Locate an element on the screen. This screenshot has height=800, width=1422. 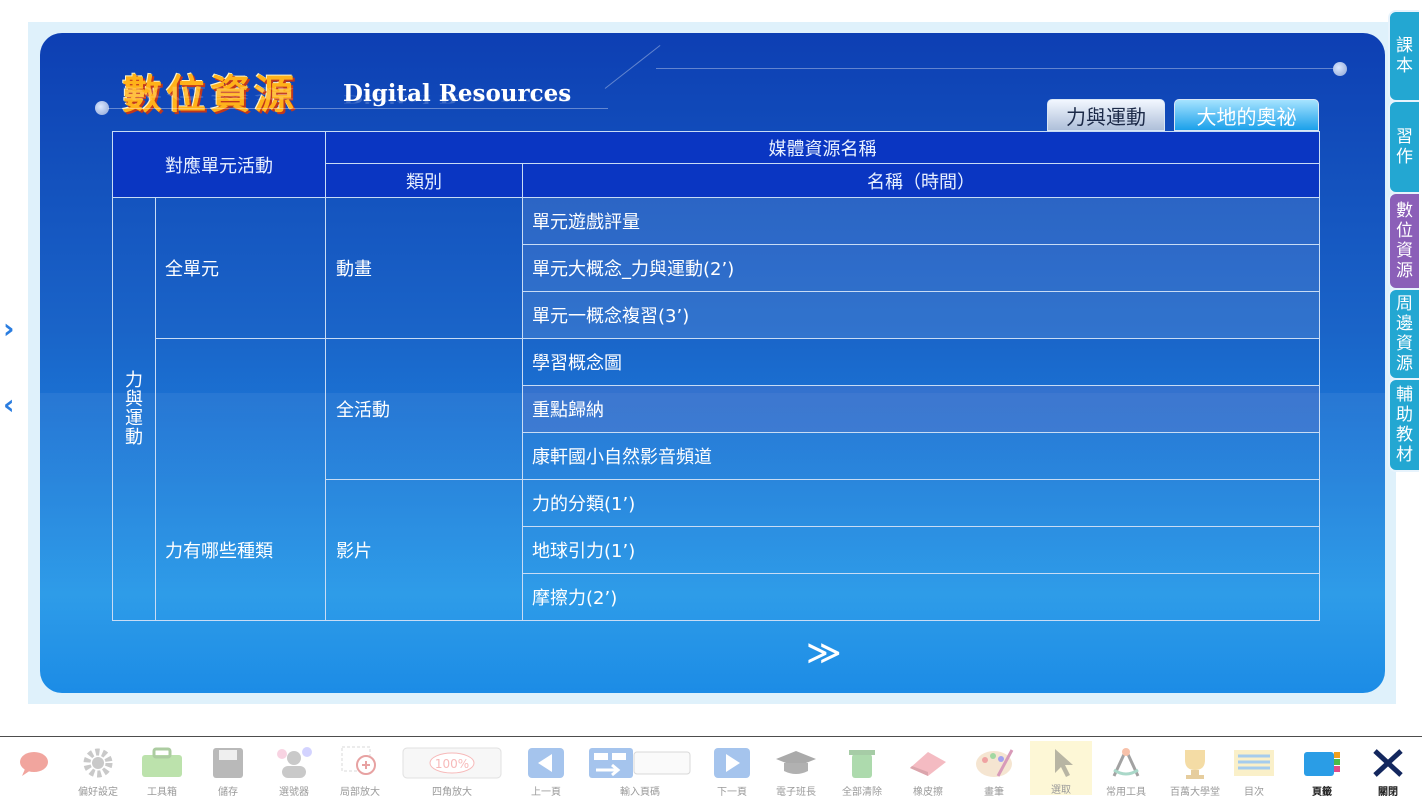
side-next-arrow: › is located at coordinates (9, 328).